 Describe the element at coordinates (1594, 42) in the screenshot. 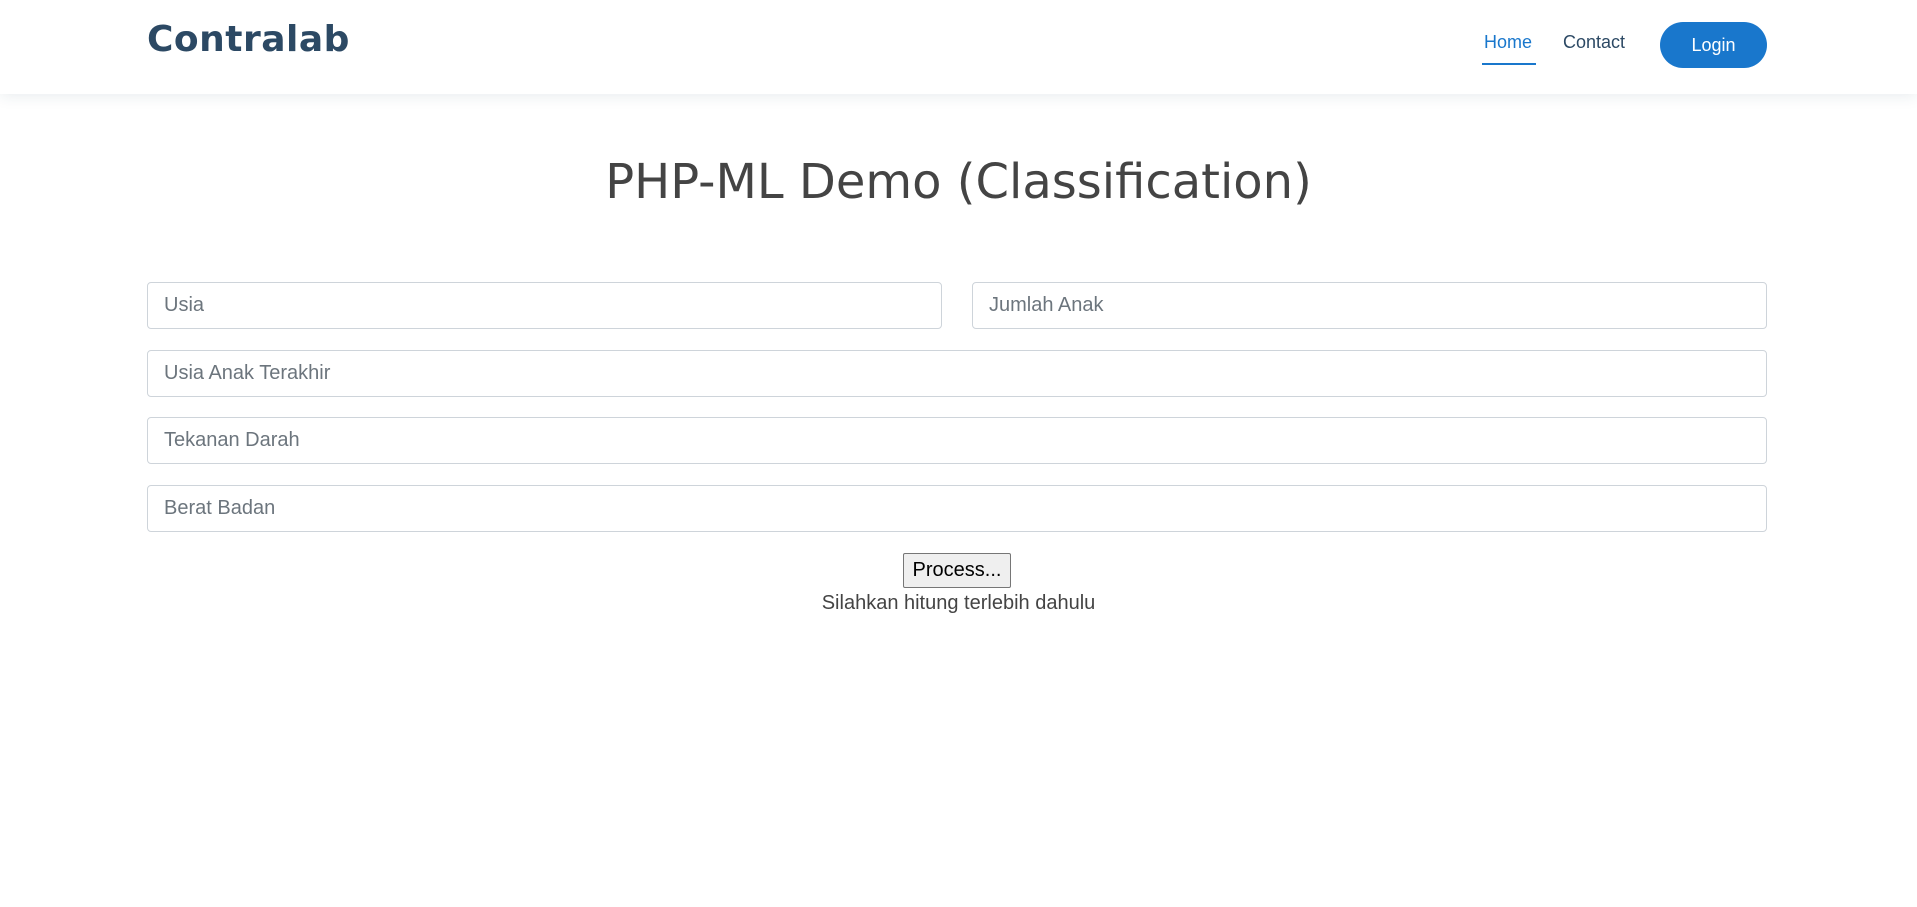

I see `nav-contact-link: Contact` at that location.